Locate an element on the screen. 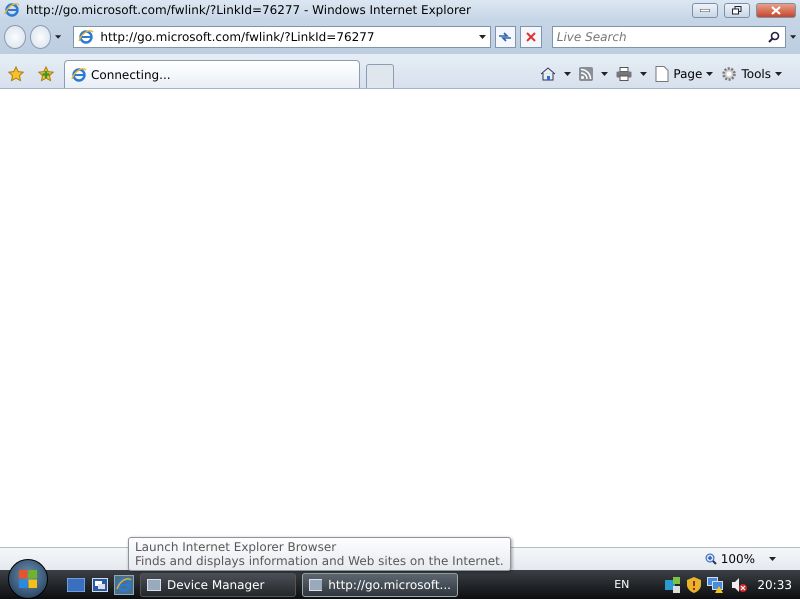  close-button is located at coordinates (776, 10).